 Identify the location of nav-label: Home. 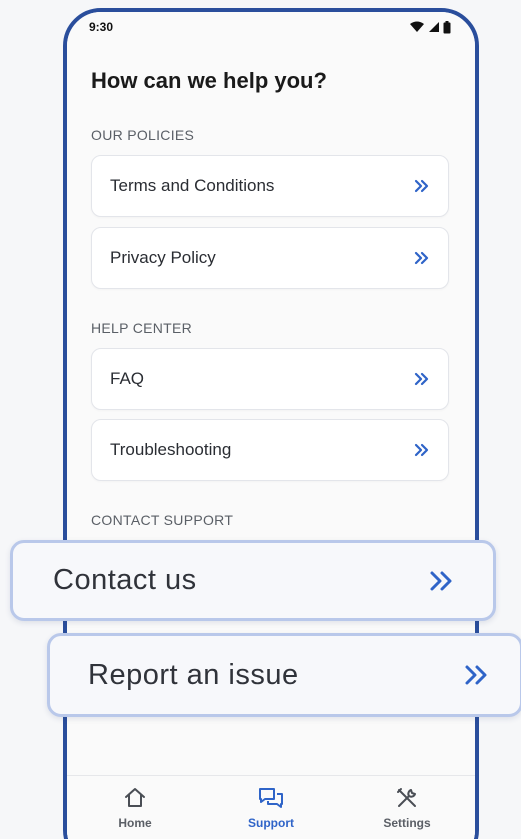
(135, 823).